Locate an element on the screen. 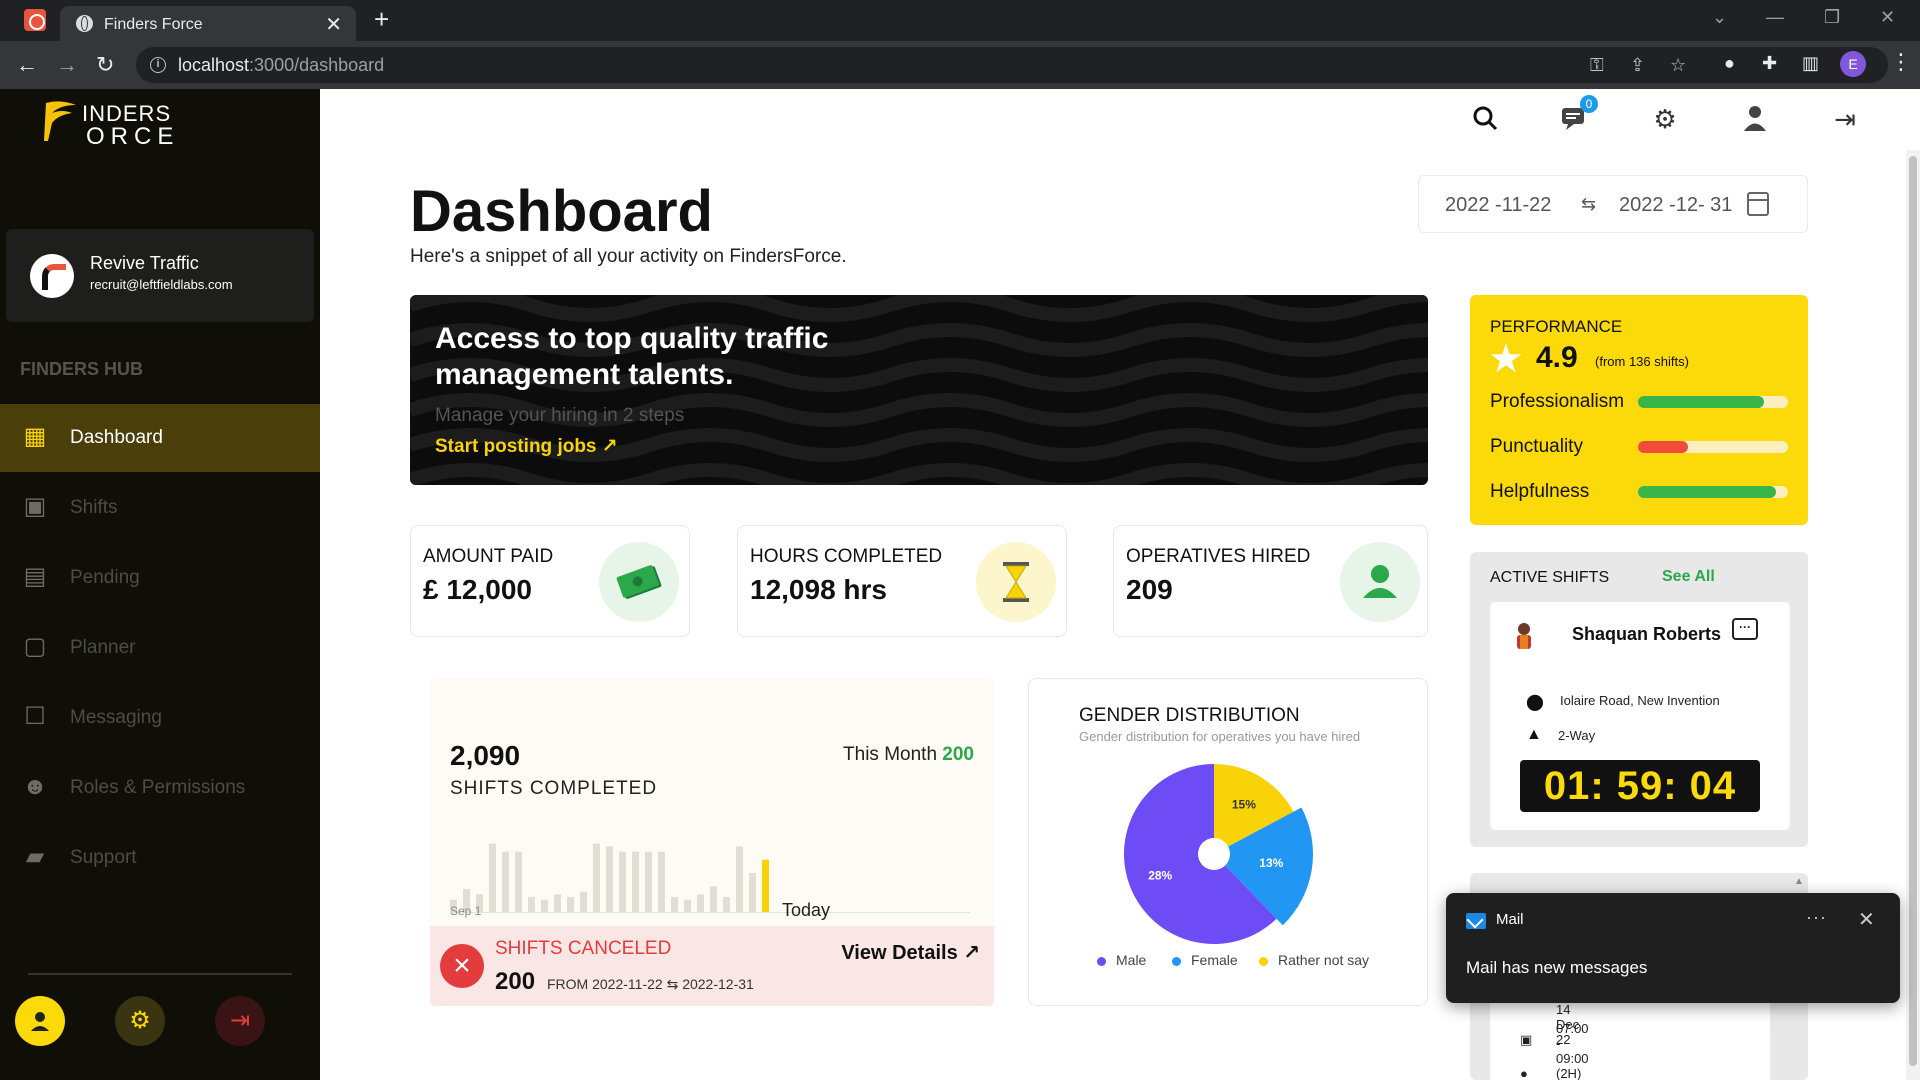  profile-button is located at coordinates (40, 1021).